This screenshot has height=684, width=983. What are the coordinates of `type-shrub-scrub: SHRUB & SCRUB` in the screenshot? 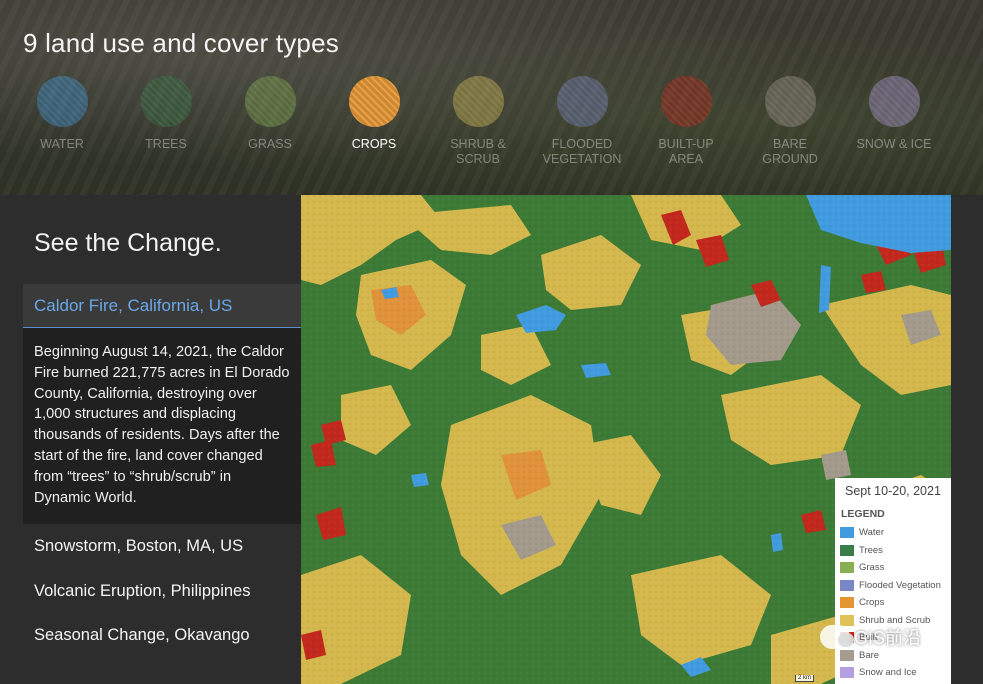 It's located at (478, 121).